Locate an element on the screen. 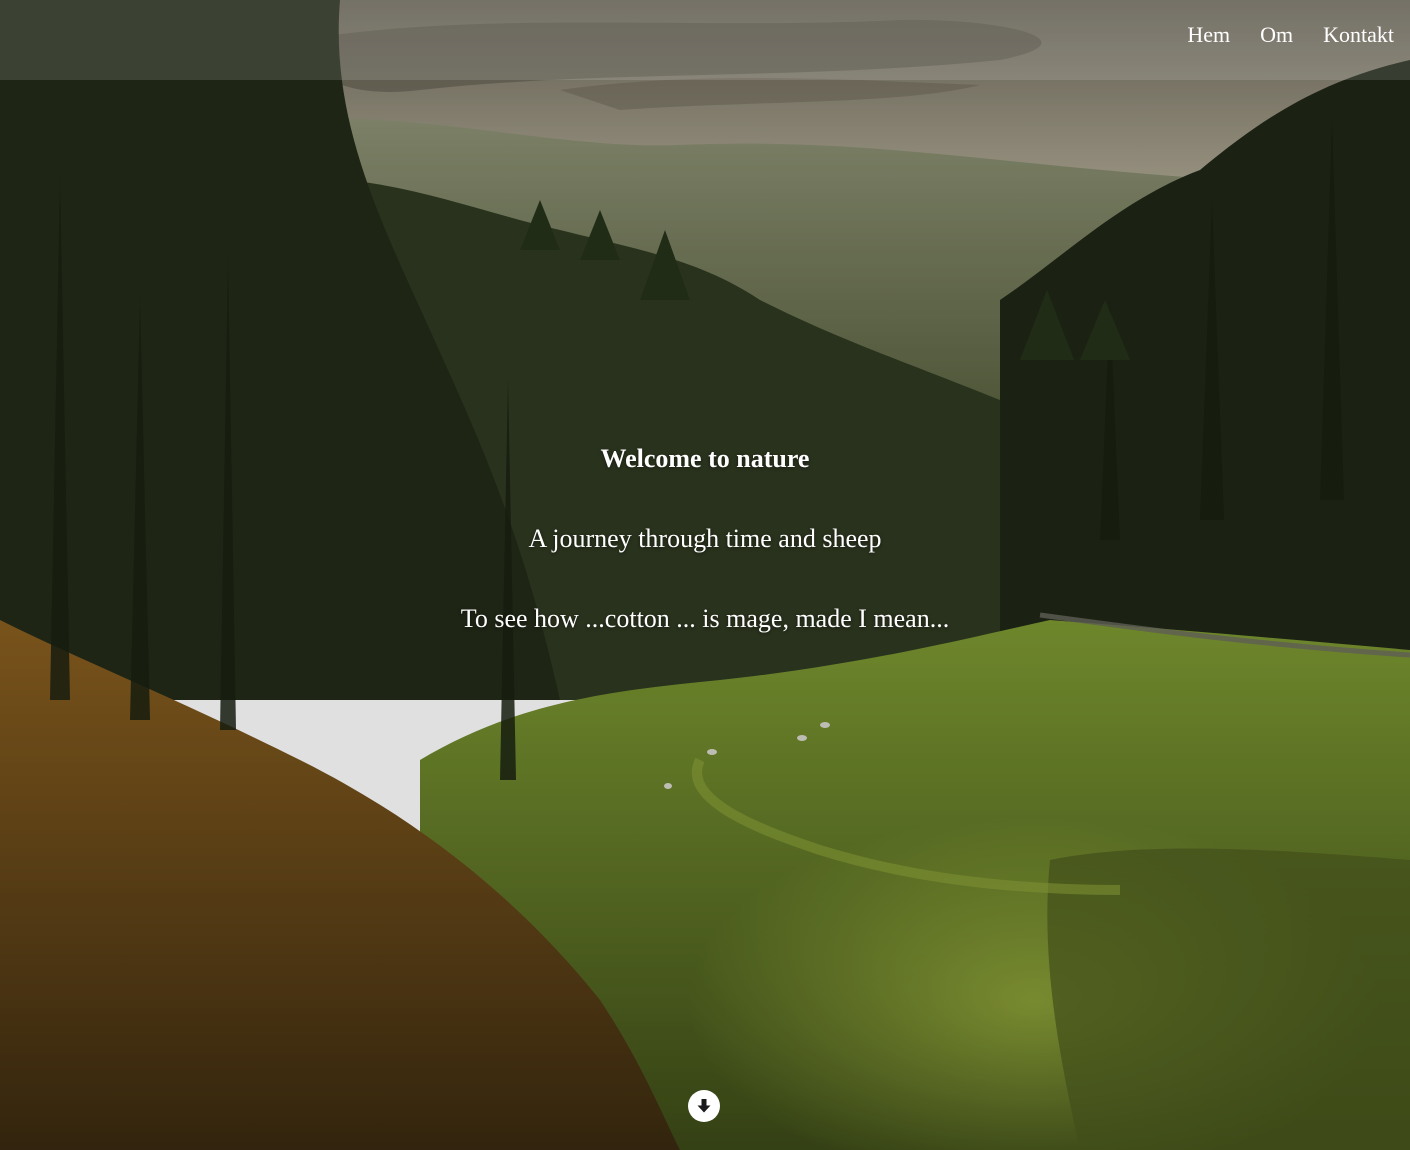 Image resolution: width=1410 pixels, height=1150 pixels. nav-link-om: Om is located at coordinates (1276, 35).